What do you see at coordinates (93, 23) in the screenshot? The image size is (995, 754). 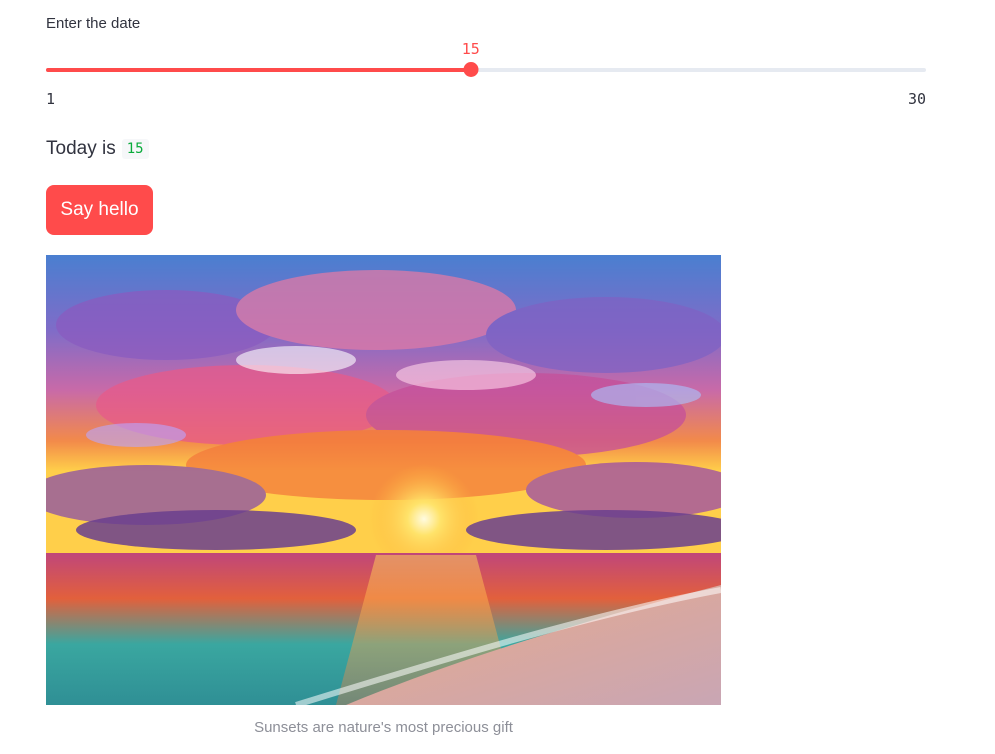 I see `slider-label: Enter the date` at bounding box center [93, 23].